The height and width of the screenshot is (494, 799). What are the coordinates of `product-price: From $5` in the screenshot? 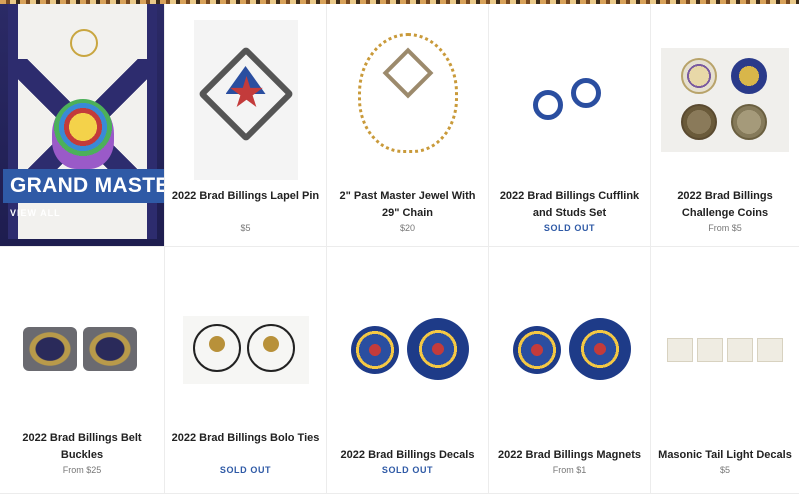 It's located at (725, 228).